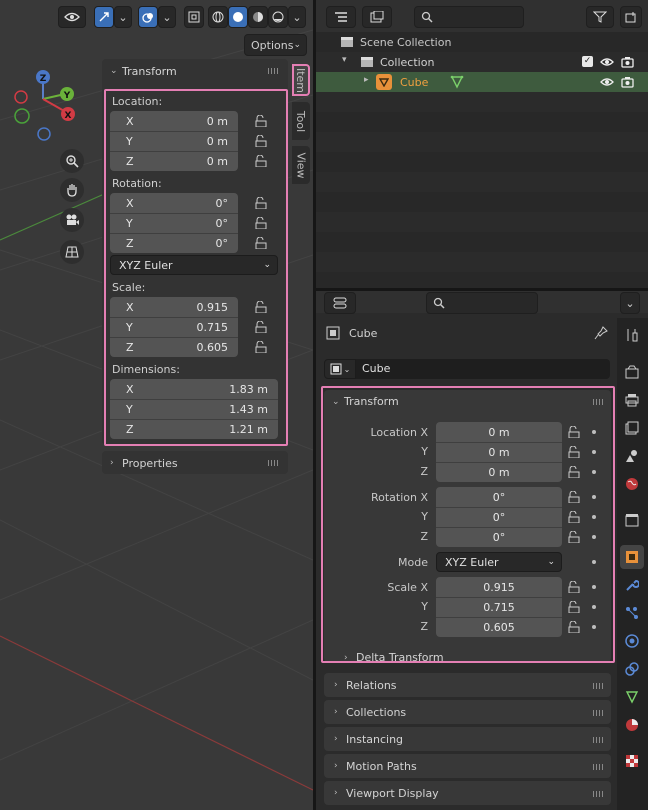 This screenshot has height=810, width=648. I want to click on shading-wireframe-button, so click(218, 17).